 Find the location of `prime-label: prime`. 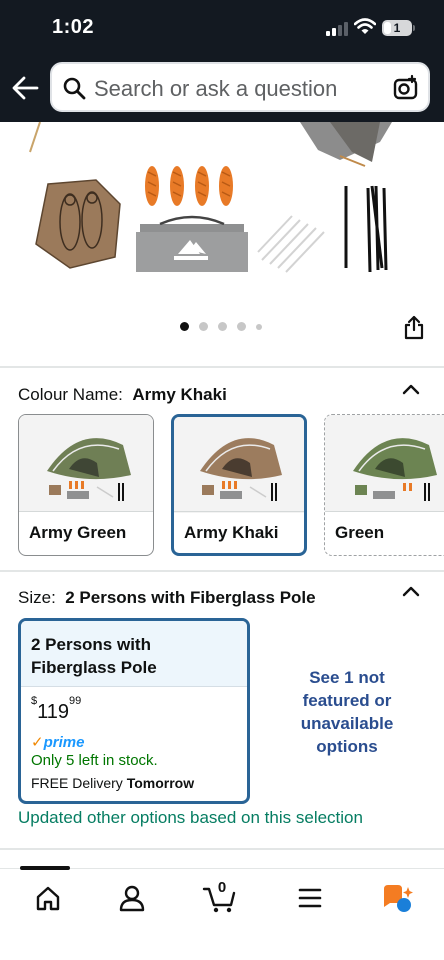

prime-label: prime is located at coordinates (64, 742).